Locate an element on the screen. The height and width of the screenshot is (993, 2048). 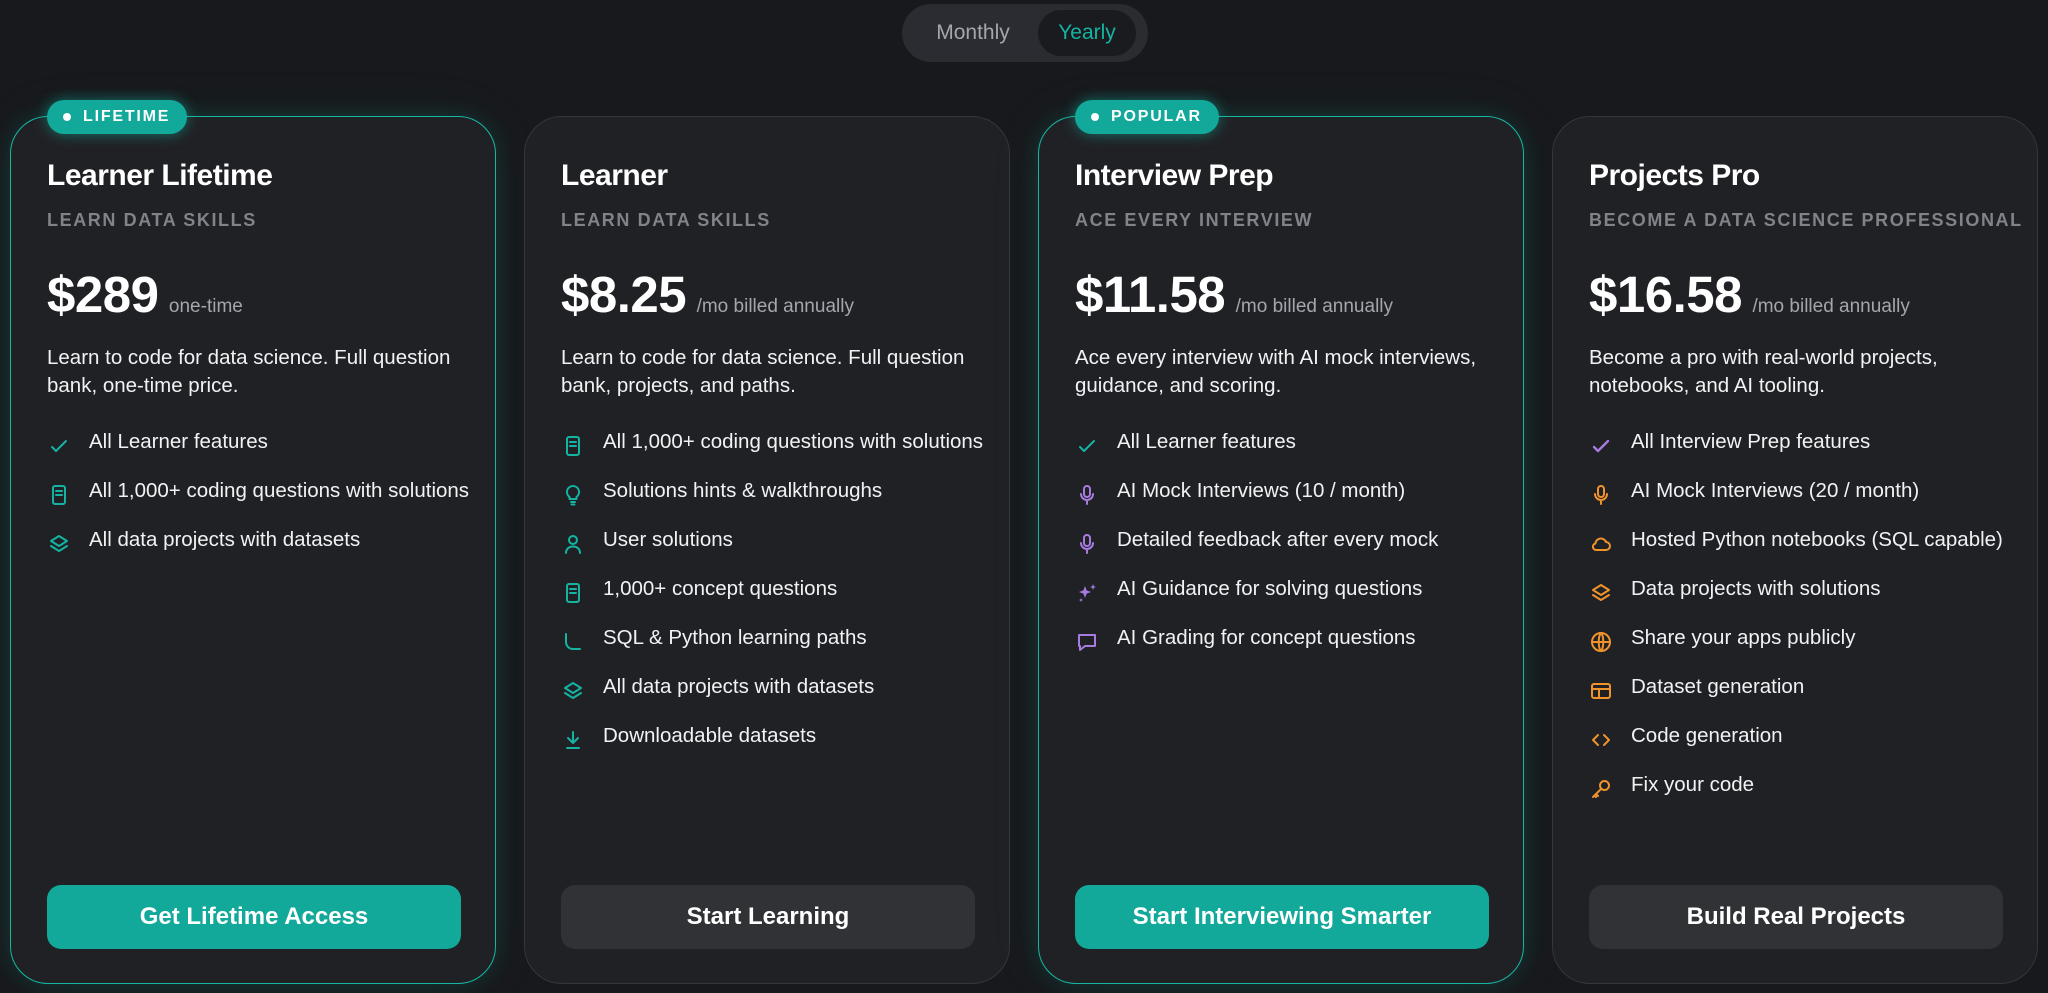
feature-item: Downloadable datasets is located at coordinates (776, 736).